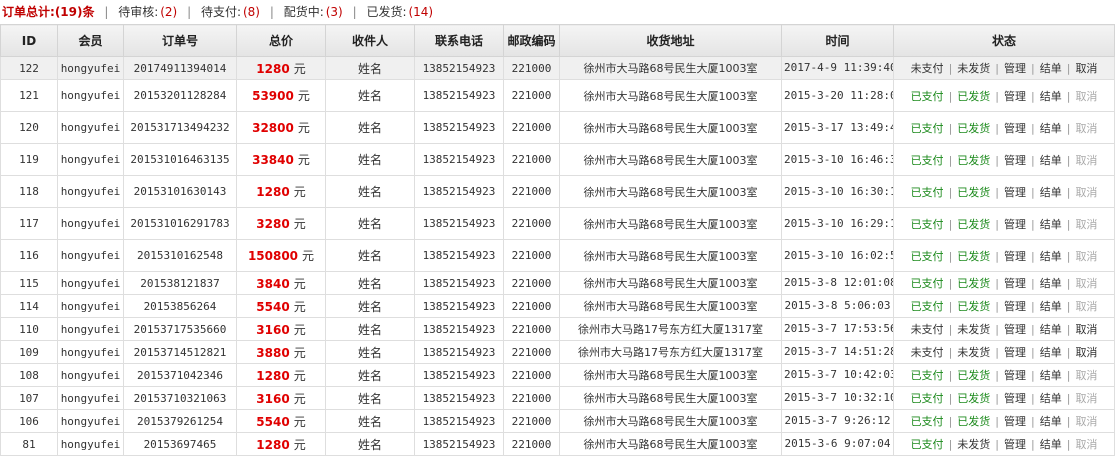 The image size is (1117, 465). What do you see at coordinates (230, 12) in the screenshot?
I see `pending-pay-filter: 待支付: (8)` at bounding box center [230, 12].